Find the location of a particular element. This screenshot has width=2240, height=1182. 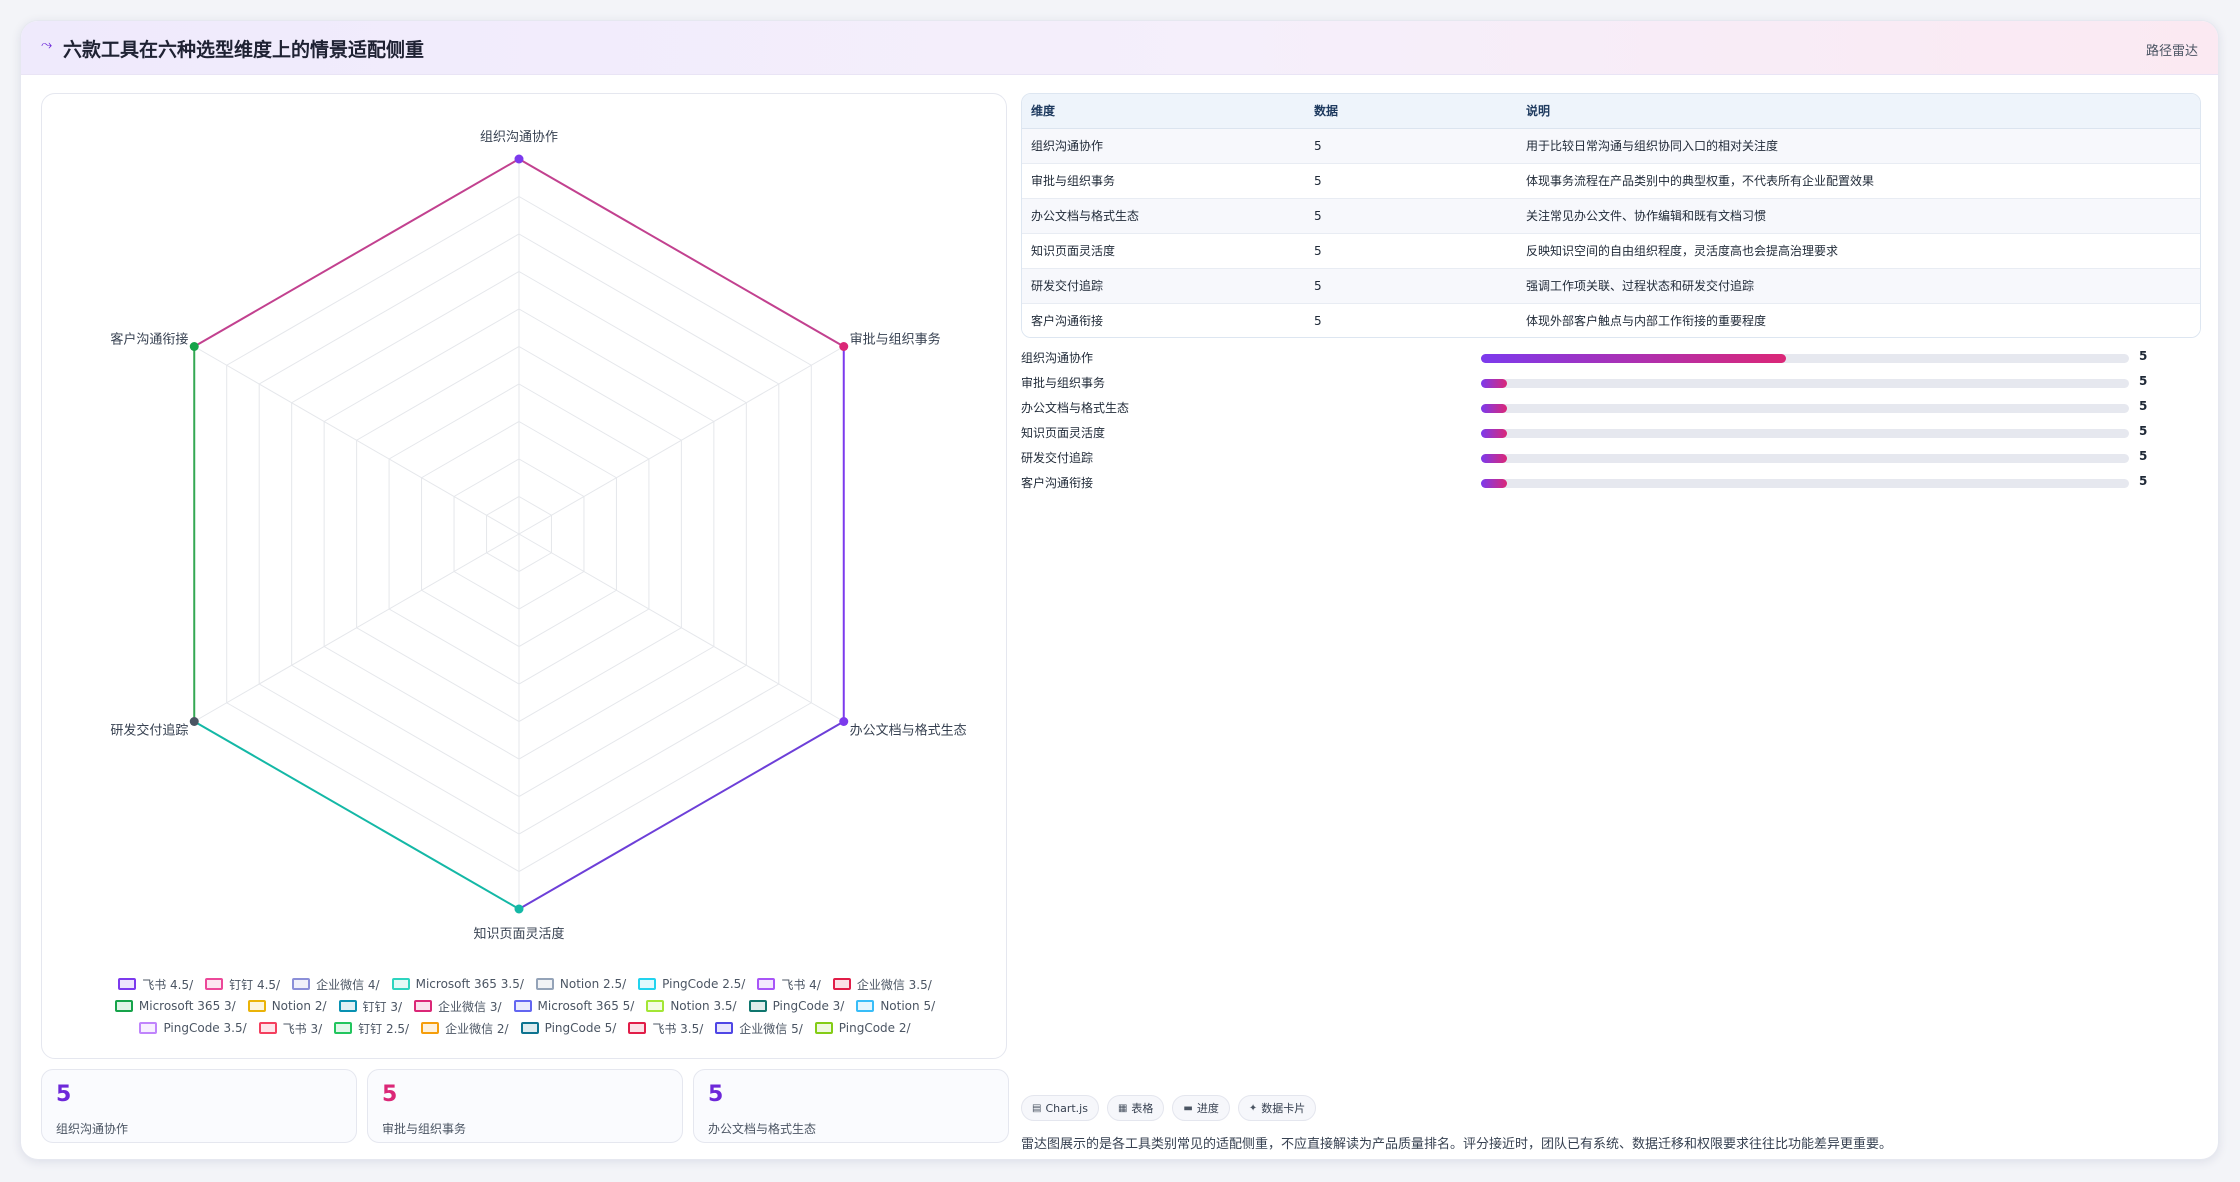

legend-item: PingCode 3.5/ is located at coordinates (193, 1028).